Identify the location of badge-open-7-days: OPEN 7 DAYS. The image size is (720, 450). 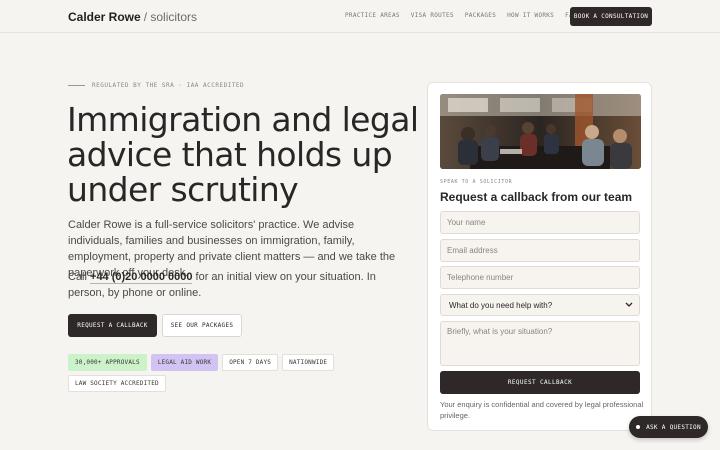
(250, 362).